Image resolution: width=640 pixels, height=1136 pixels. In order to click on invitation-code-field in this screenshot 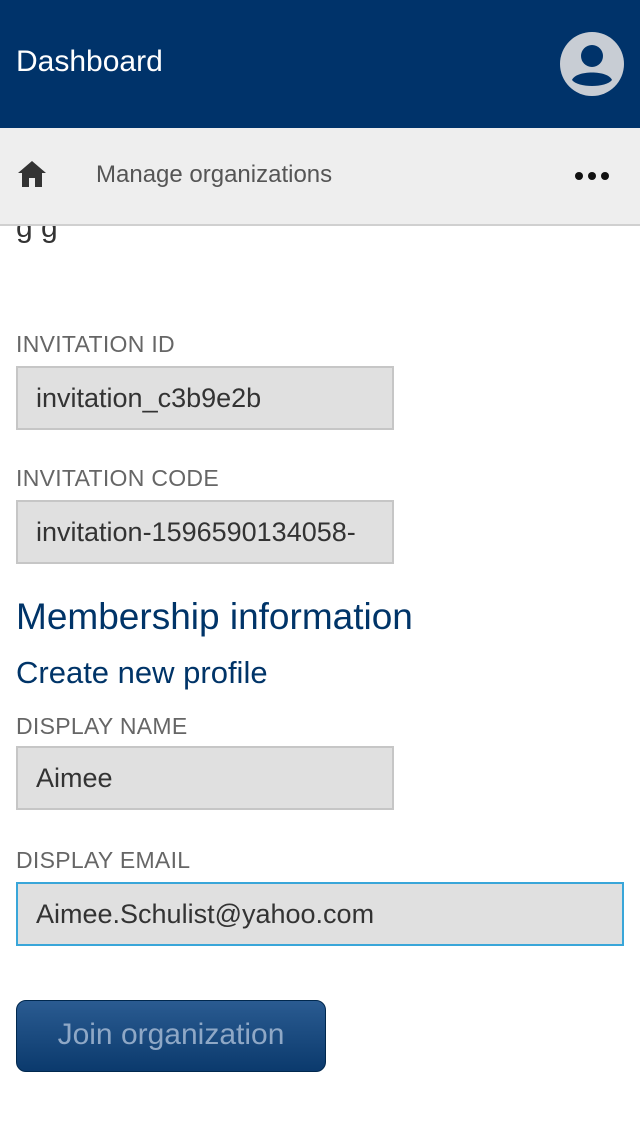, I will do `click(205, 532)`.